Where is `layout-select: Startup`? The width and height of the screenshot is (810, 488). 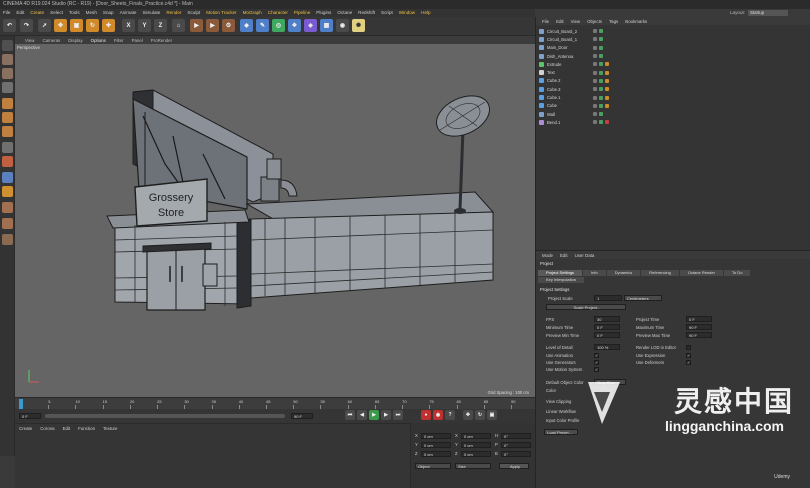
layout-select: Startup is located at coordinates (768, 13).